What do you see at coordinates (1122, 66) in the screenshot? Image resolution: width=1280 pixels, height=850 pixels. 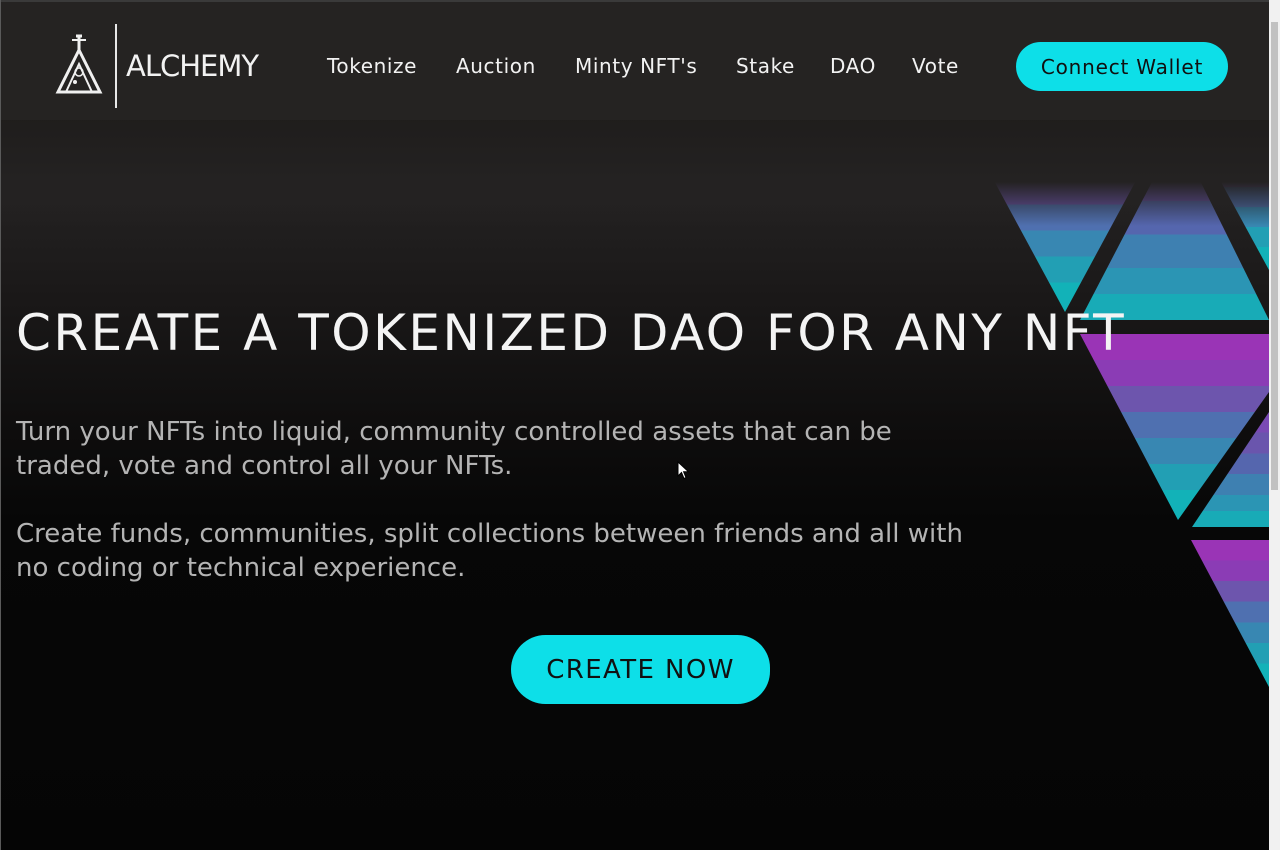 I see `connect-wallet-button: Connect Wallet` at bounding box center [1122, 66].